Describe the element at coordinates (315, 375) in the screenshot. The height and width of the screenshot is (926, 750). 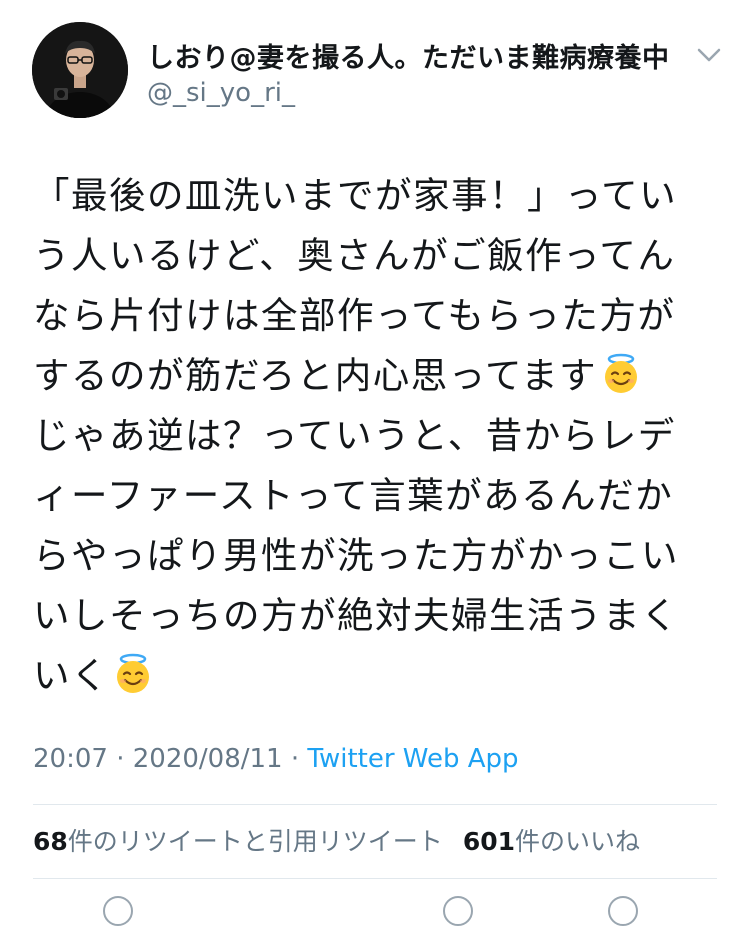
I see `tweet-line: するのが筋だろと内心思ってます` at that location.